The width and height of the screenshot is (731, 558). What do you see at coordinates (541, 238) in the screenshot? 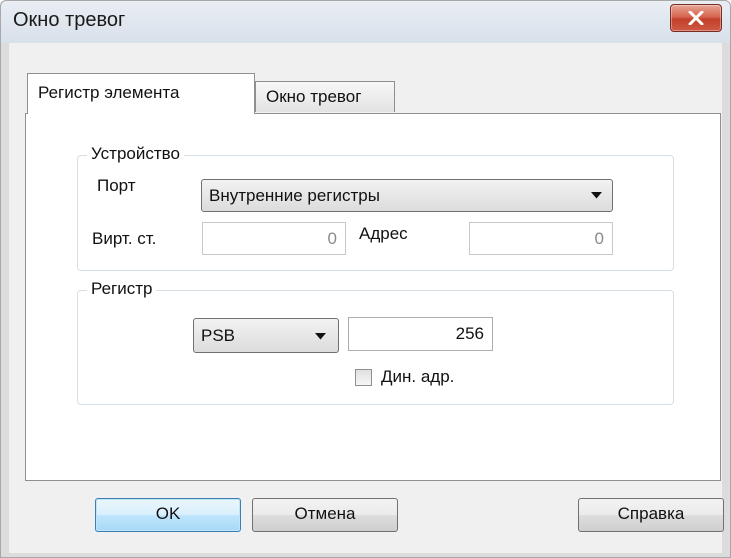
I see `address-field: 0` at bounding box center [541, 238].